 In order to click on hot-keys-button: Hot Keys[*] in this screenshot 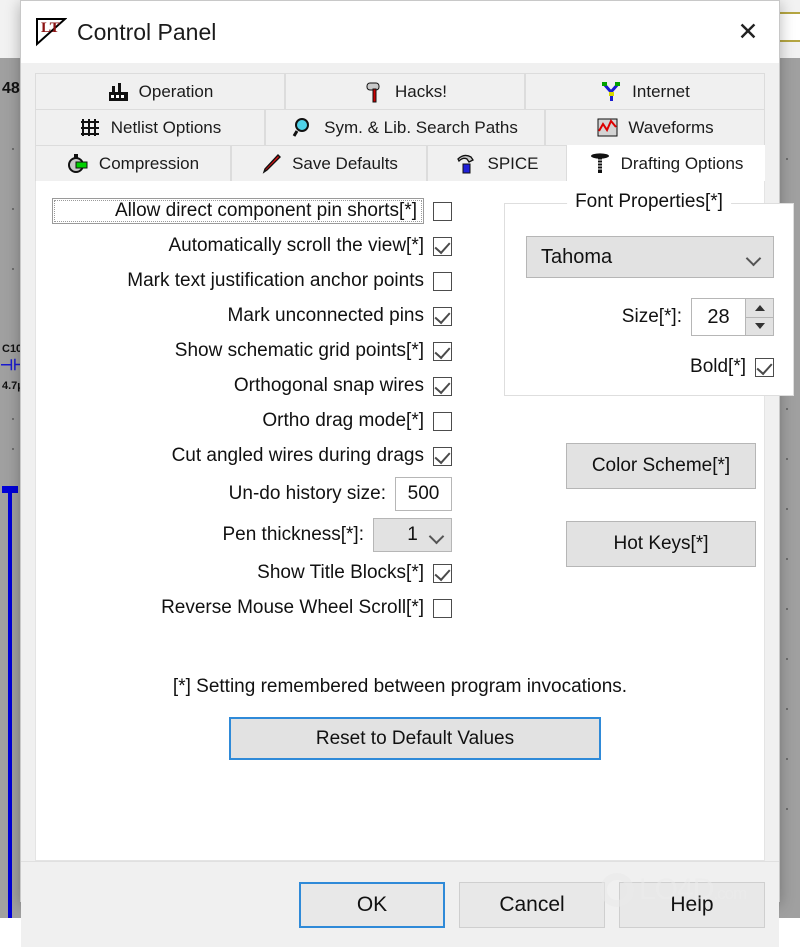, I will do `click(661, 544)`.